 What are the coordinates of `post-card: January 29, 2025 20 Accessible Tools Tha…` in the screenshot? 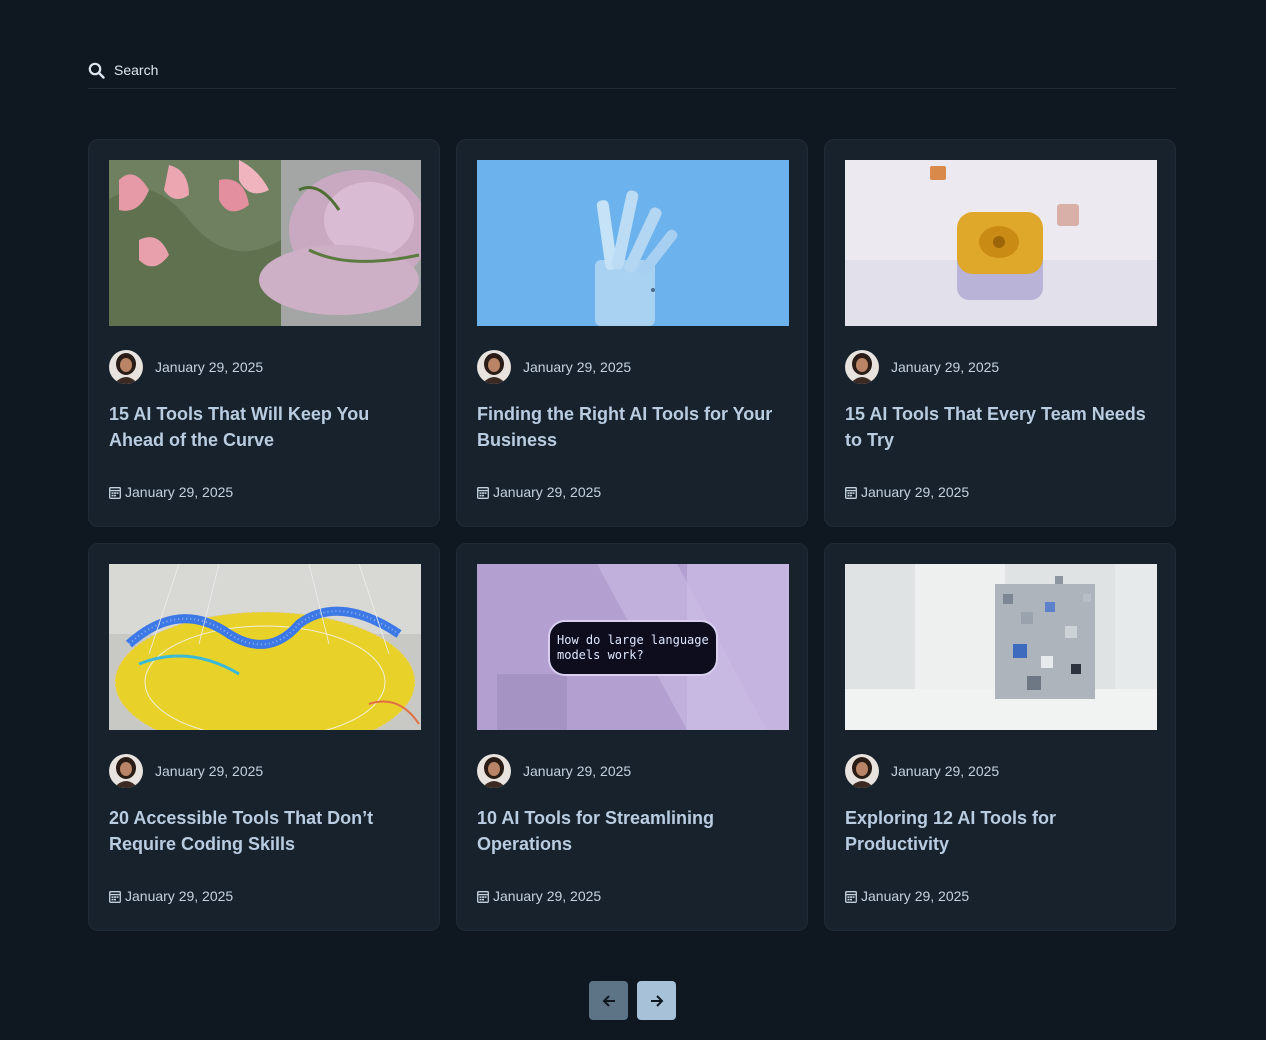 It's located at (264, 737).